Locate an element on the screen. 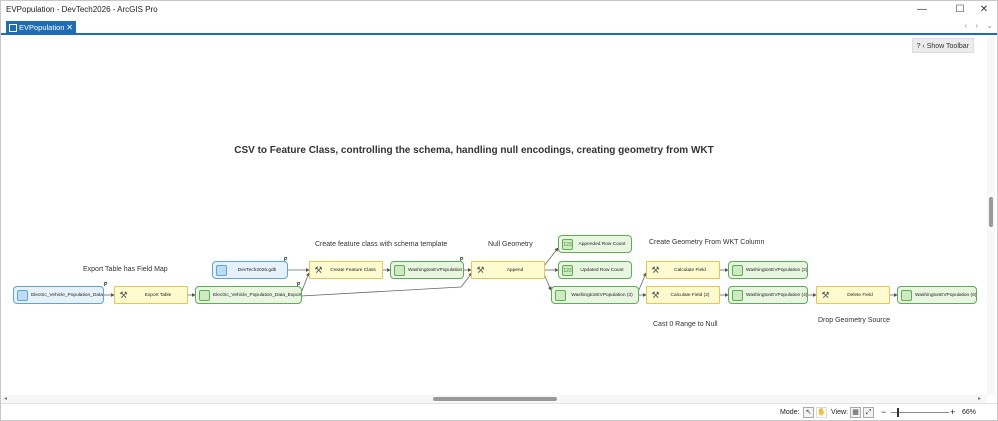  tab-label: EVPopulation is located at coordinates (42, 27).